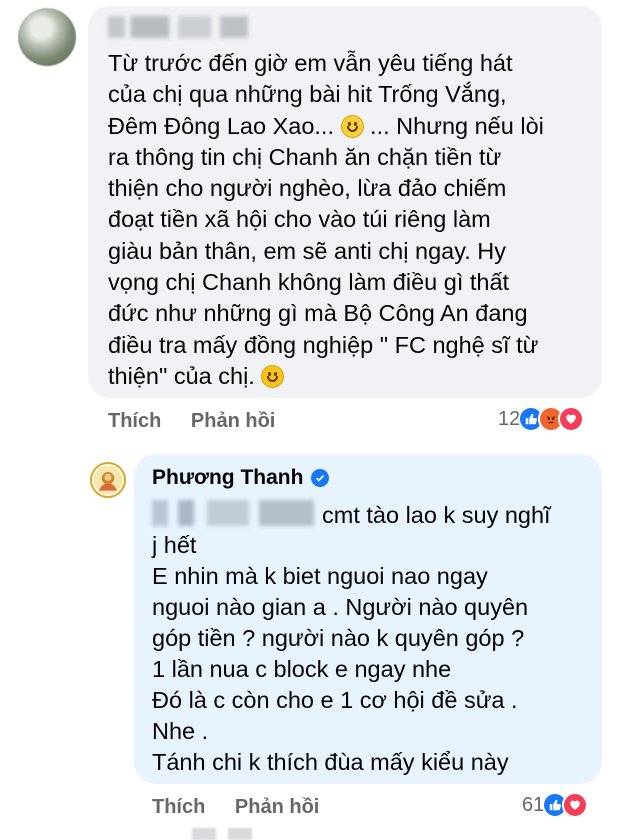  I want to click on reply-author-avatar, so click(108, 480).